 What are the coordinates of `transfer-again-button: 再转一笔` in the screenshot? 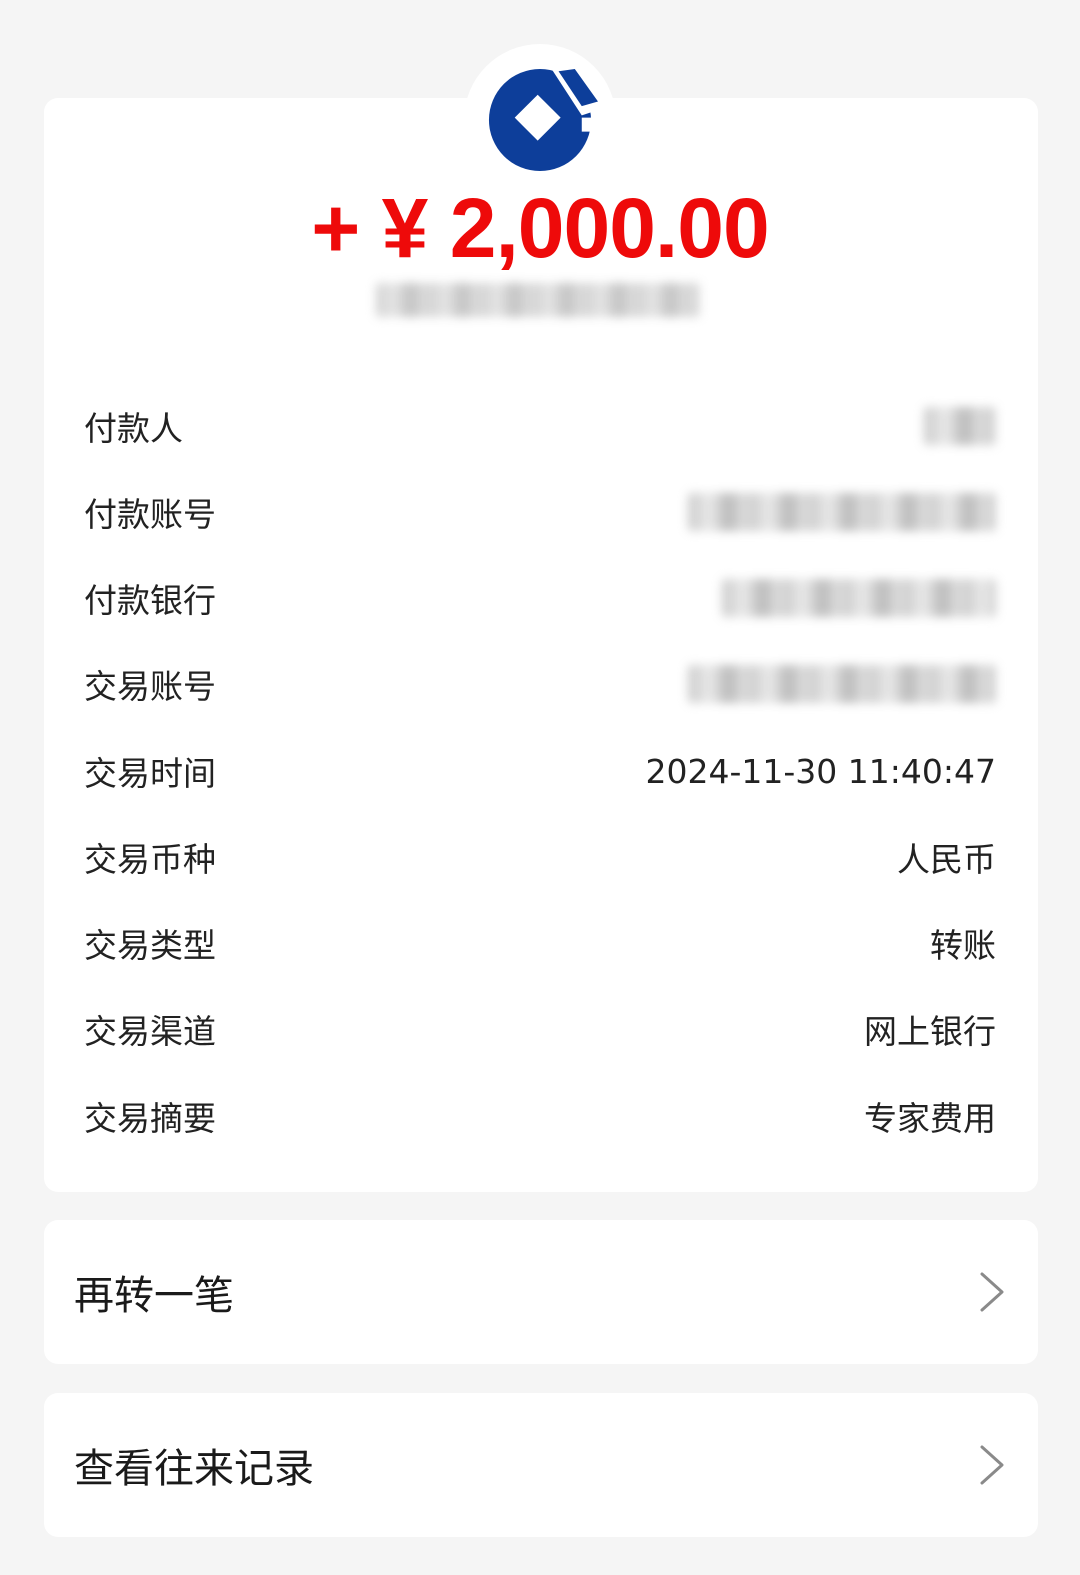 It's located at (541, 1292).